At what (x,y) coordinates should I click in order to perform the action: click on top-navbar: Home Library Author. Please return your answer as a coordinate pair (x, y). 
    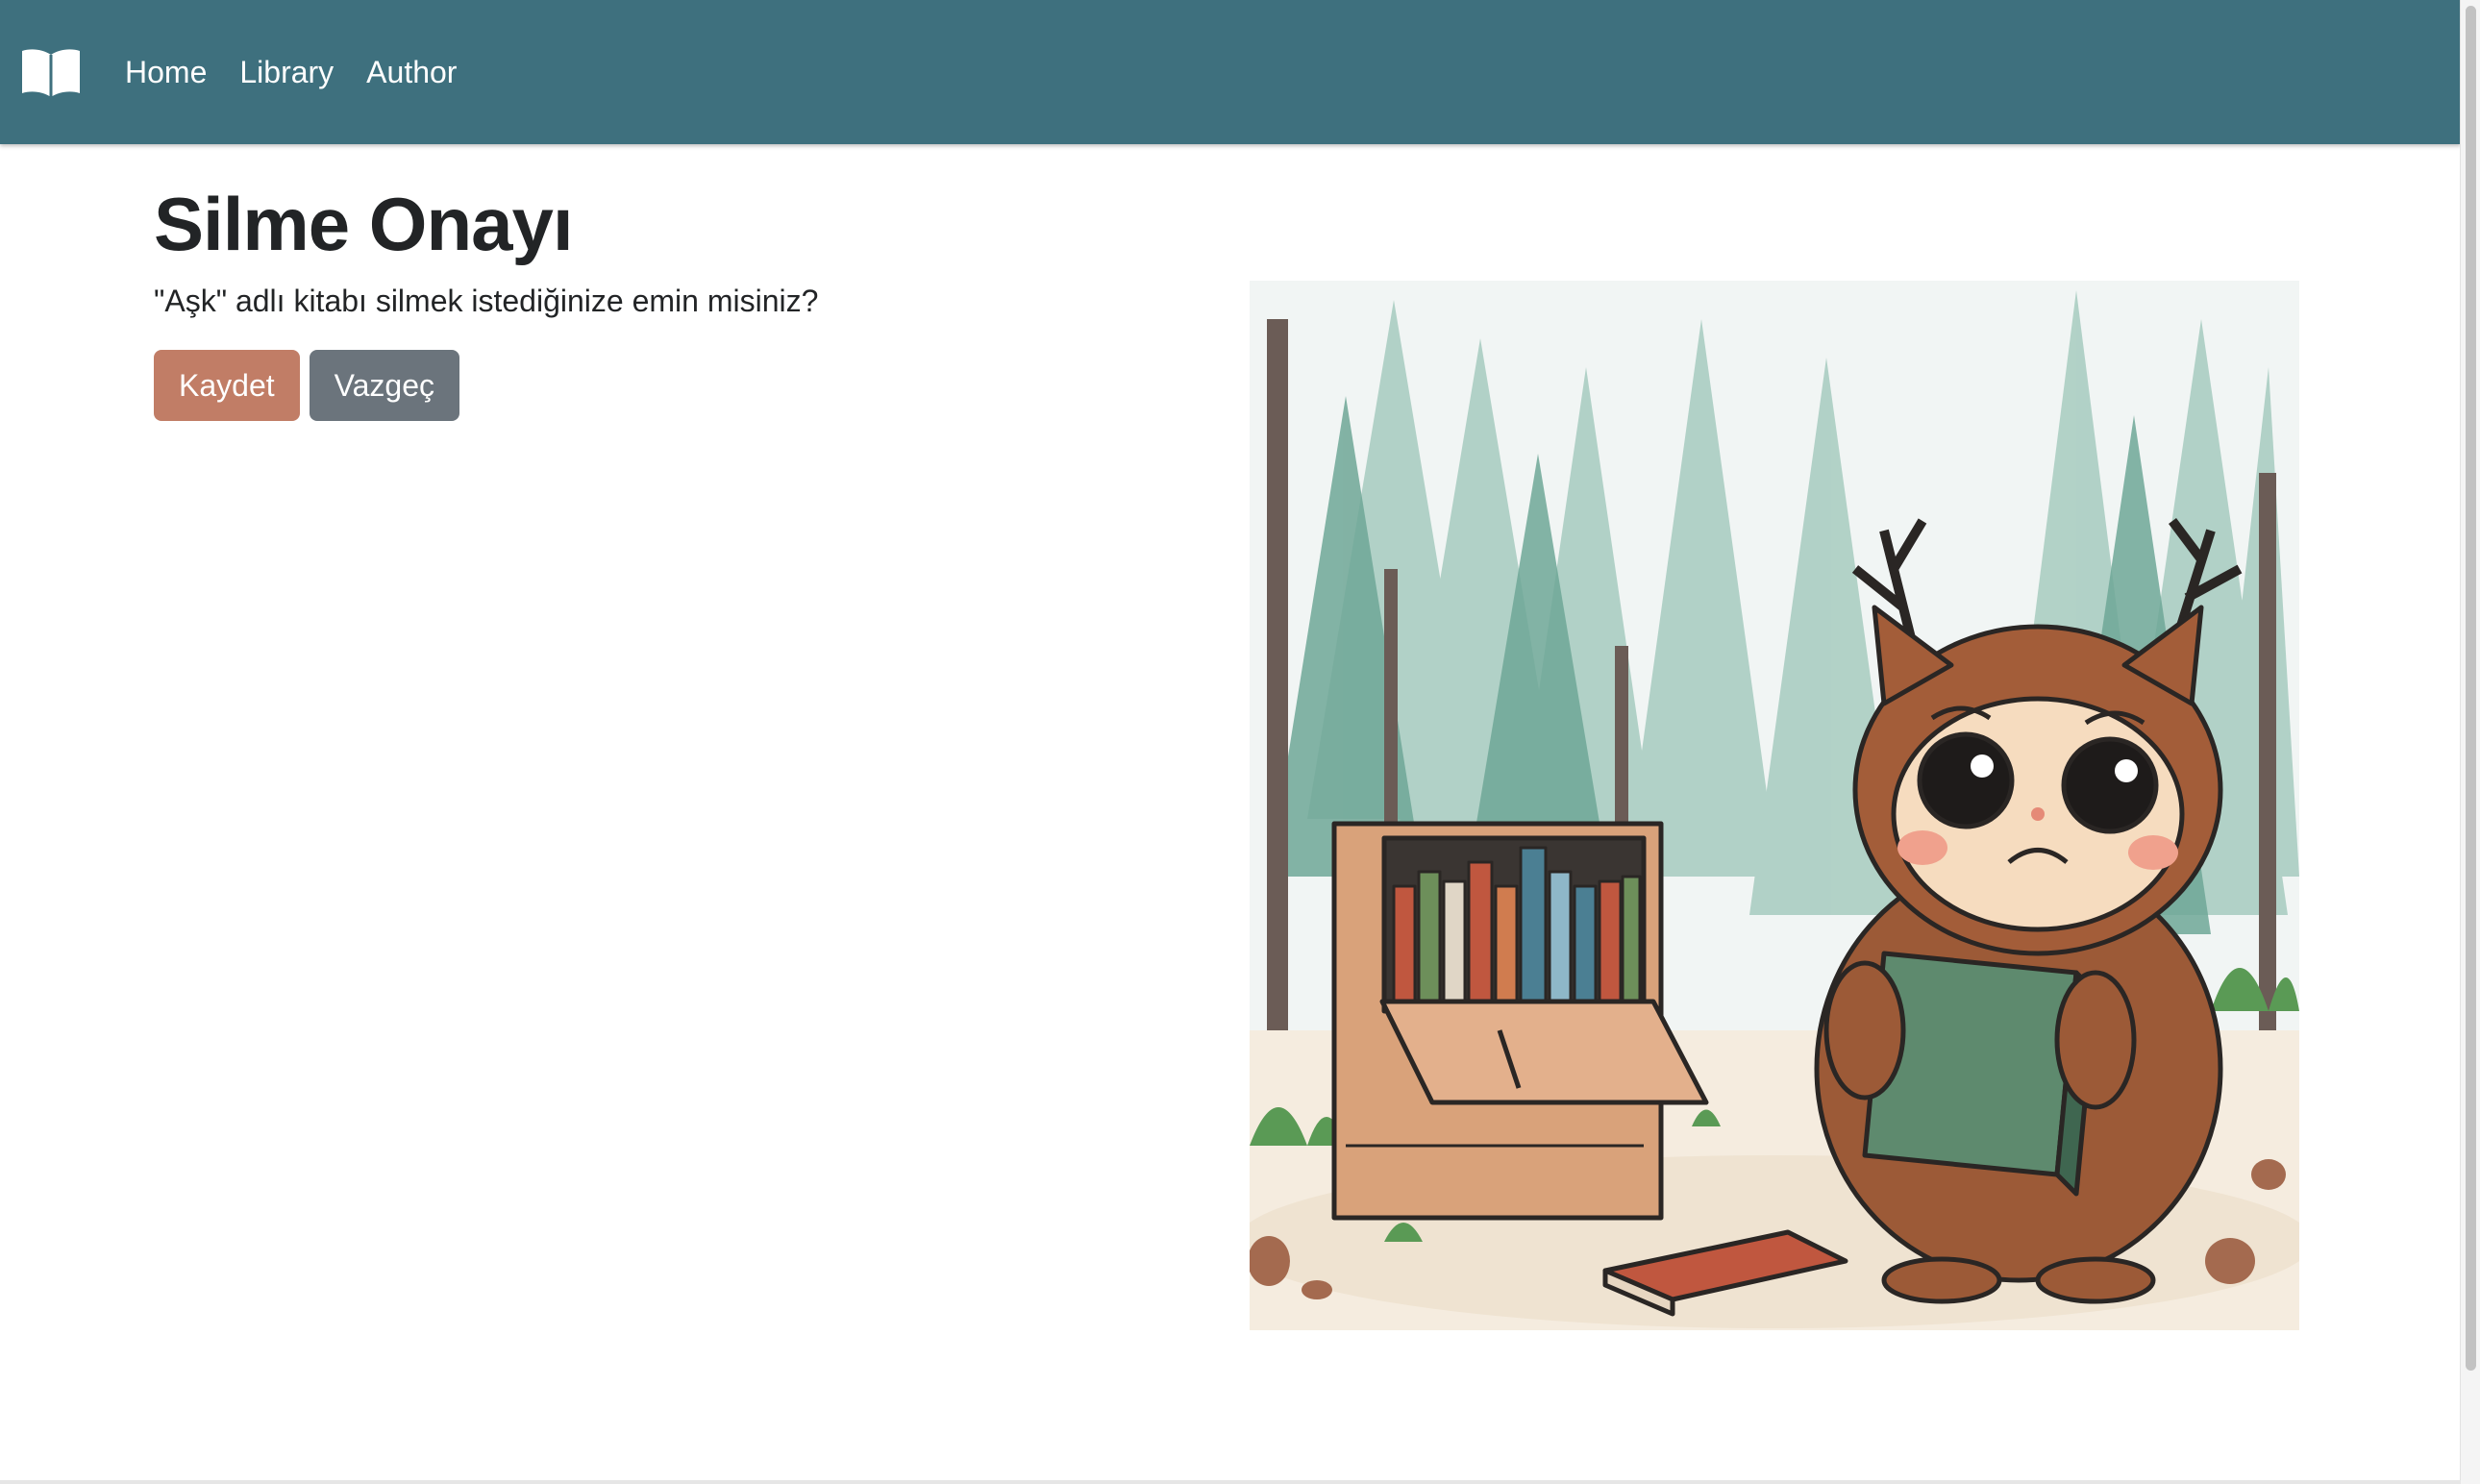
    Looking at the image, I should click on (1230, 72).